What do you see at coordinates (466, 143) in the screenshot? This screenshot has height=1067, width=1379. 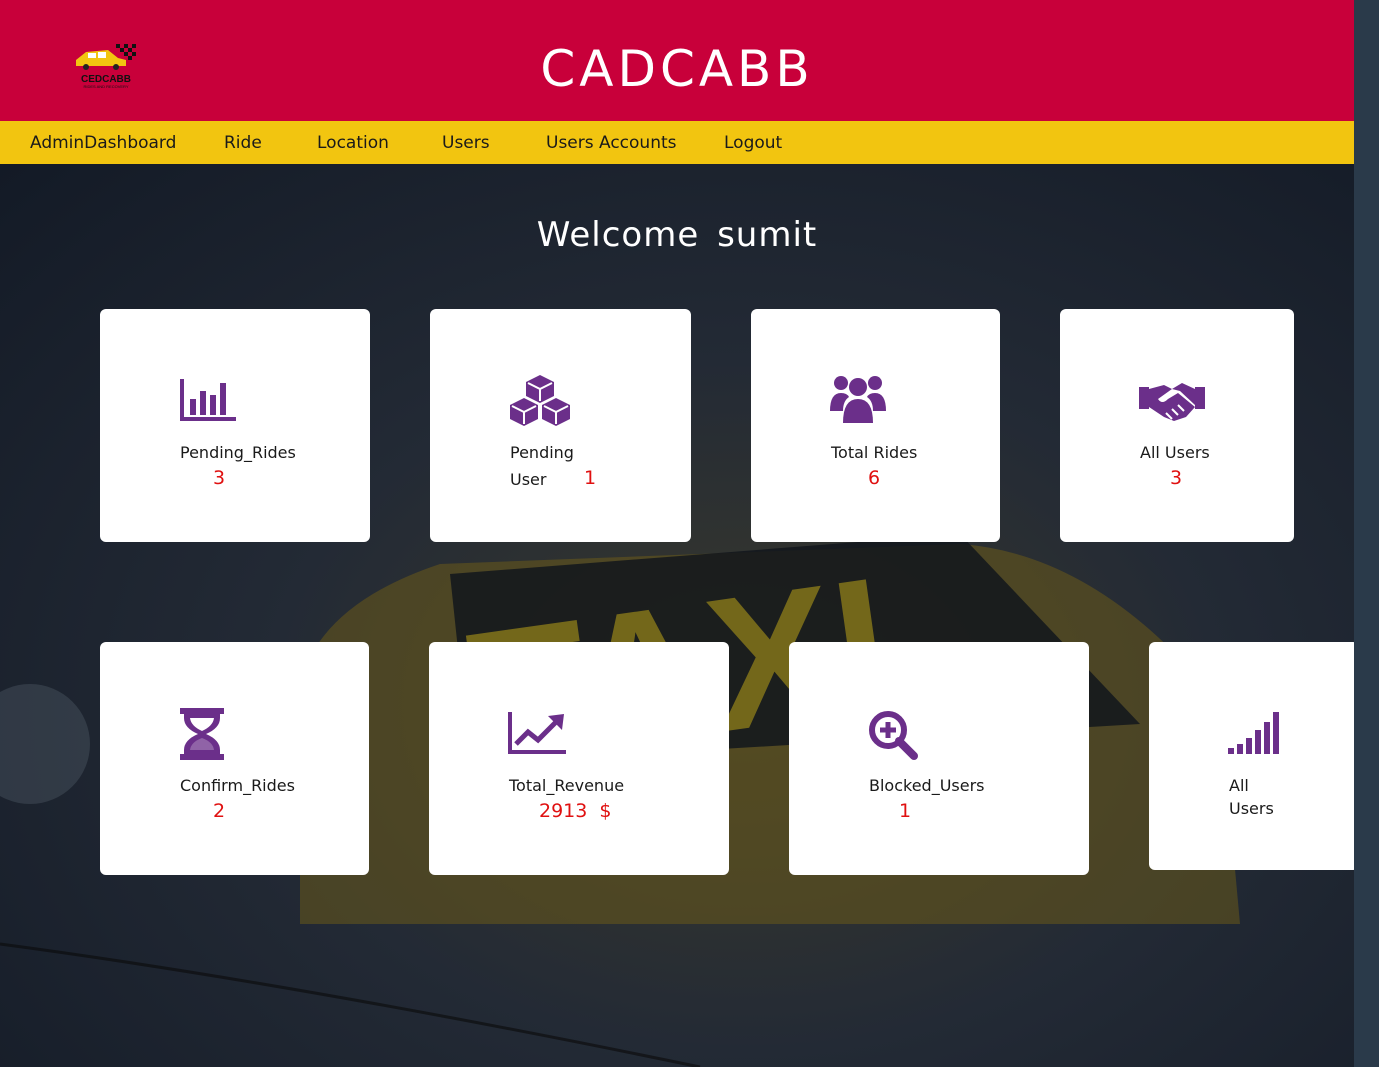 I see `nav-item-users: Users` at bounding box center [466, 143].